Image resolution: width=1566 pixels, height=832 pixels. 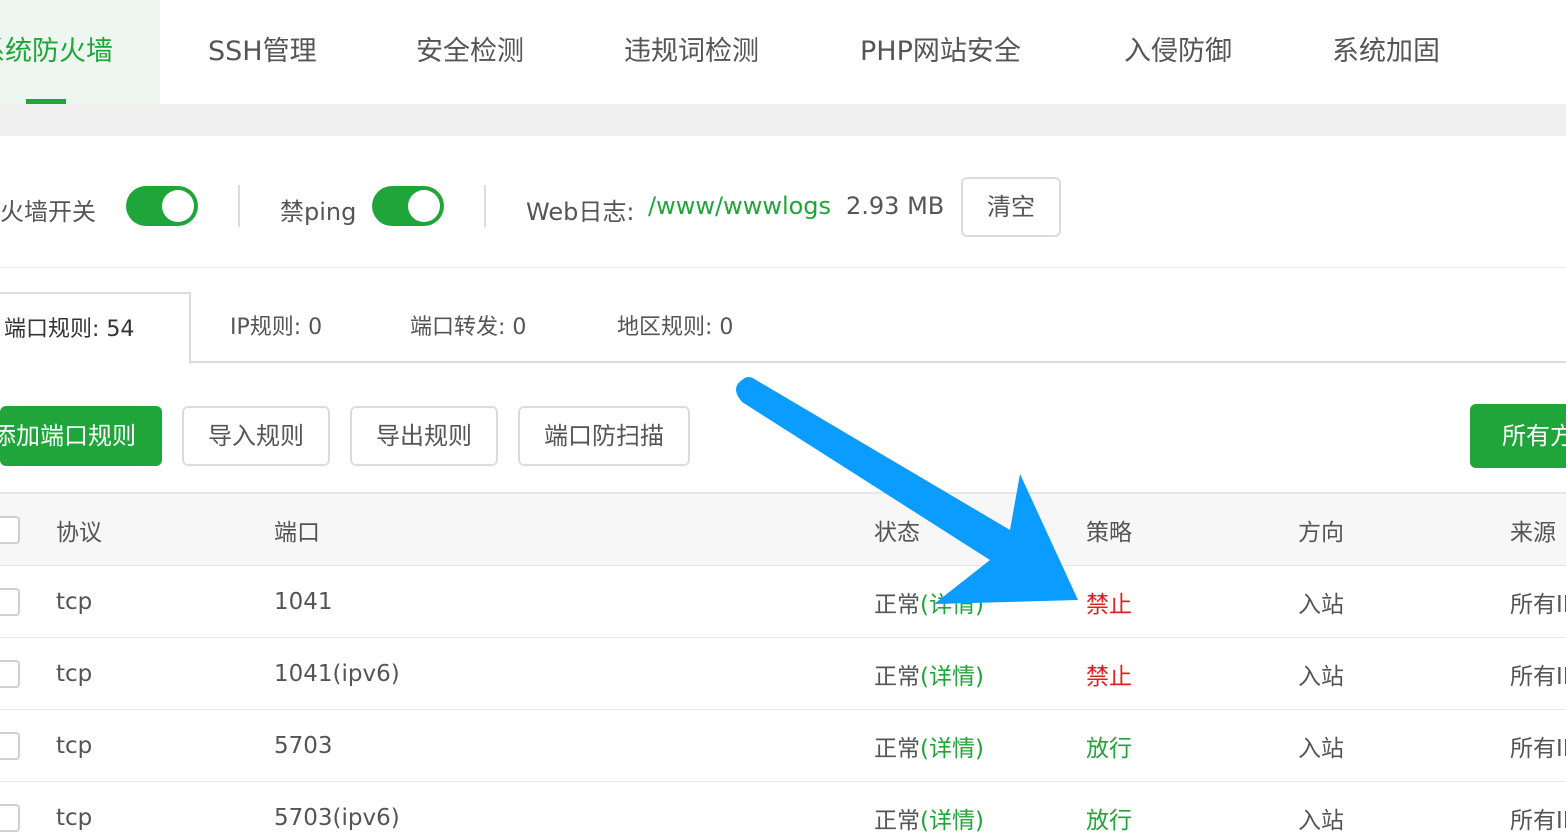 I want to click on tab-region-rules: 地区规则: 0, so click(x=675, y=327).